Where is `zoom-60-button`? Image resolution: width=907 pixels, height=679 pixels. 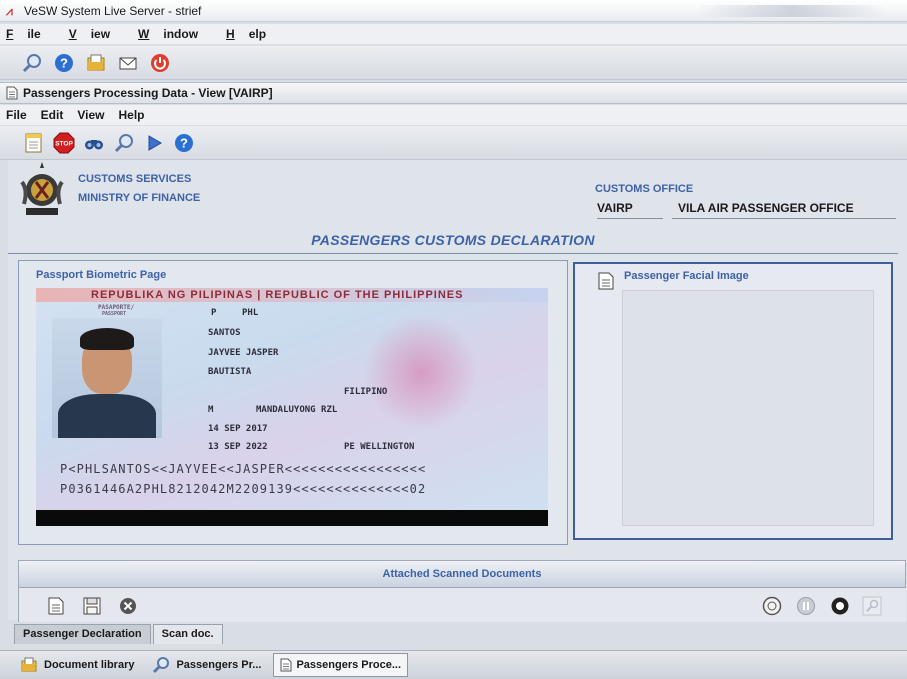
zoom-60-button is located at coordinates (772, 606).